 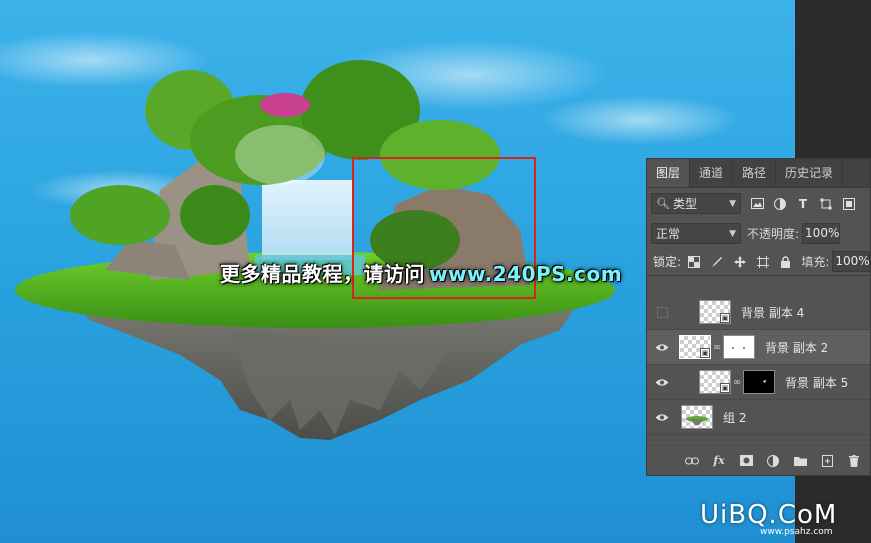 What do you see at coordinates (694, 262) in the screenshot?
I see `lock-transparent-pixels-icon` at bounding box center [694, 262].